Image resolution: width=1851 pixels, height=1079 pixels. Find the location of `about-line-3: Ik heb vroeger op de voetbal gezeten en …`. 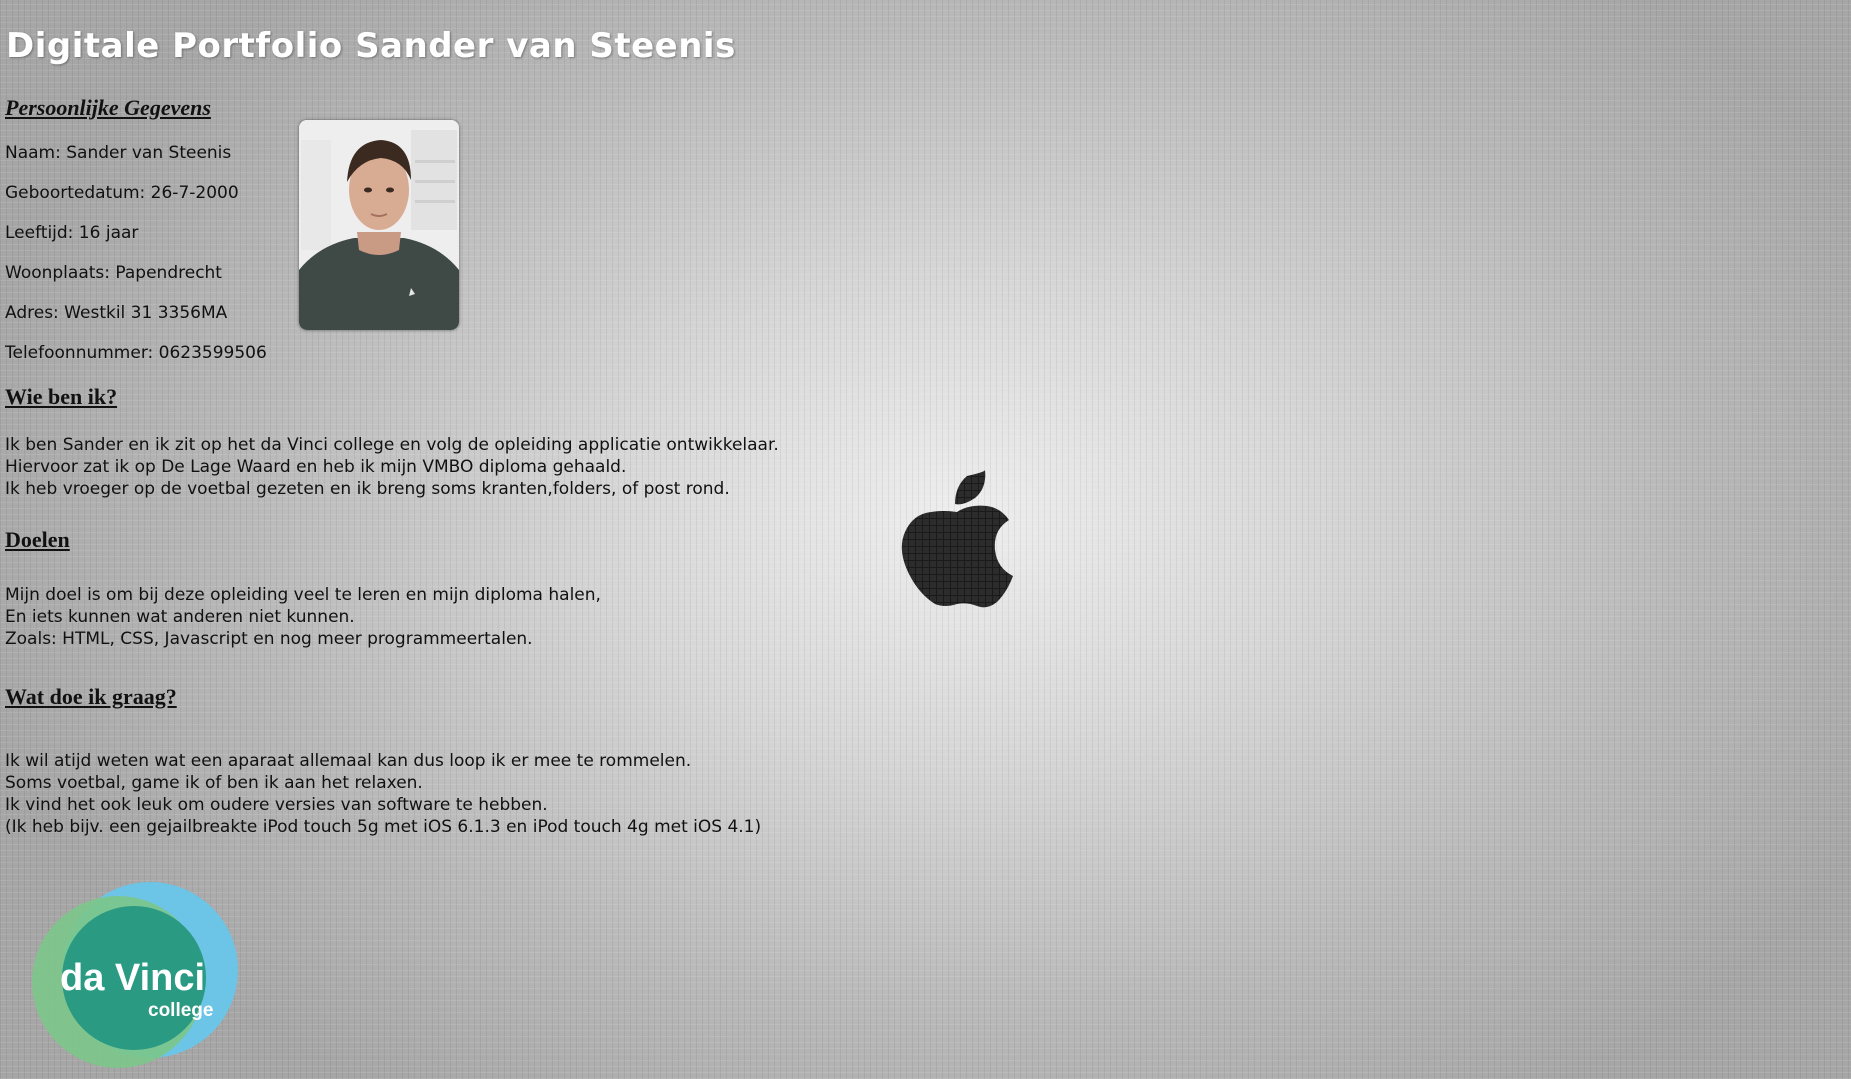

about-line-3: Ik heb vroeger op de voetbal gezeten en … is located at coordinates (367, 489).